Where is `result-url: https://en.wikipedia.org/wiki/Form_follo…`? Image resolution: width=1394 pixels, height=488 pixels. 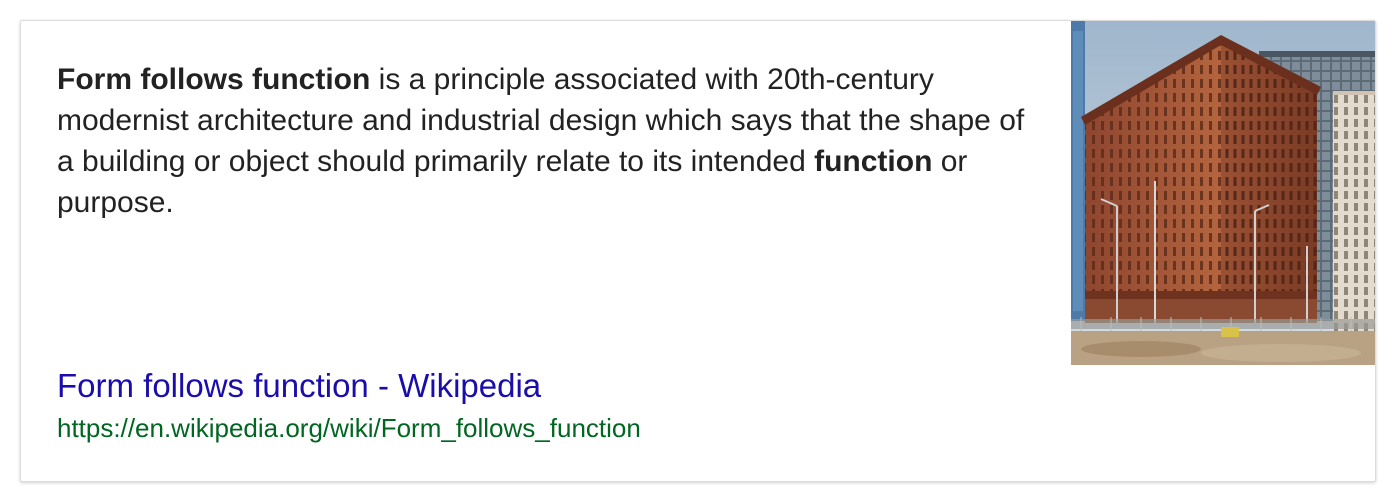
result-url: https://en.wikipedia.org/wiki/Form_follo… is located at coordinates (349, 428).